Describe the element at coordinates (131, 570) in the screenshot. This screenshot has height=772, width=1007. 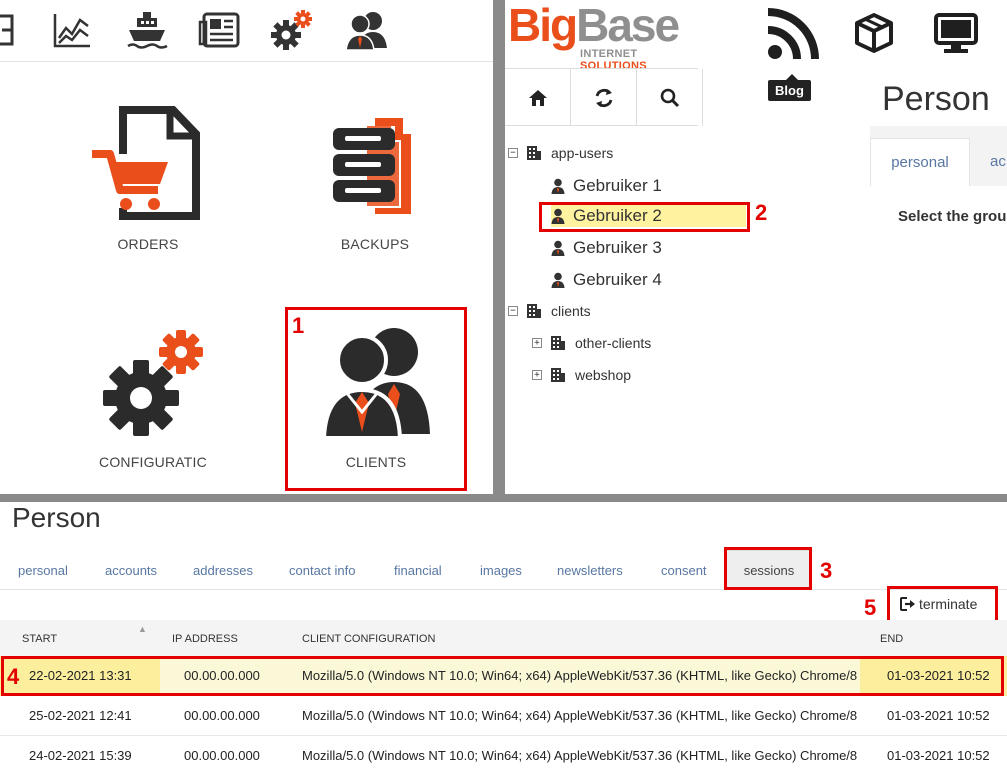
I see `tab-accounts: accounts` at that location.